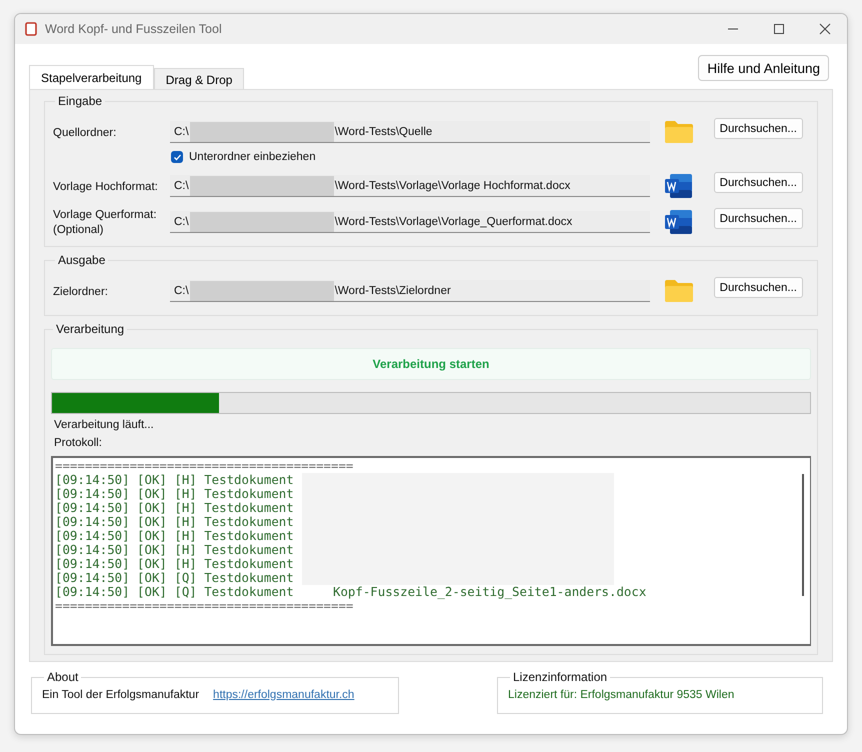  What do you see at coordinates (621, 694) in the screenshot?
I see `license-text: Lizenziert für: Erfolgsmanufaktur 9535 Wilen` at bounding box center [621, 694].